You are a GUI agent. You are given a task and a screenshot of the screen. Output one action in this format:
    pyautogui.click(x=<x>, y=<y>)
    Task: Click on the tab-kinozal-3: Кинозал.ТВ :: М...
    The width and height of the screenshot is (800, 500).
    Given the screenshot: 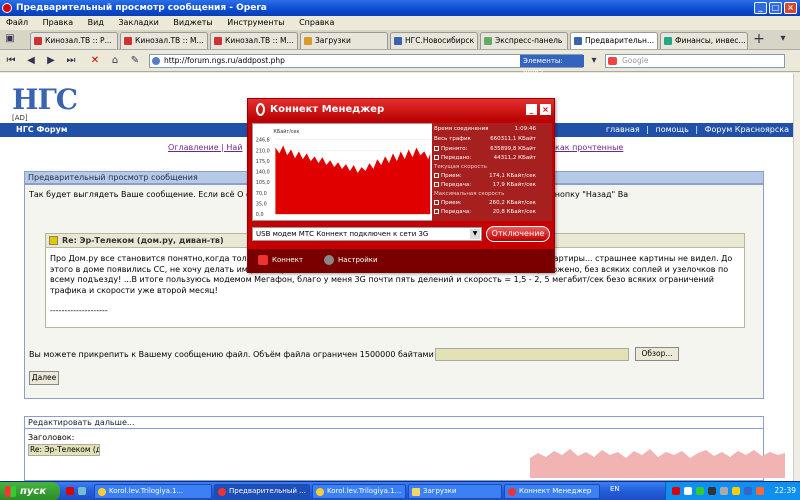 What is the action you would take?
    pyautogui.click(x=254, y=40)
    